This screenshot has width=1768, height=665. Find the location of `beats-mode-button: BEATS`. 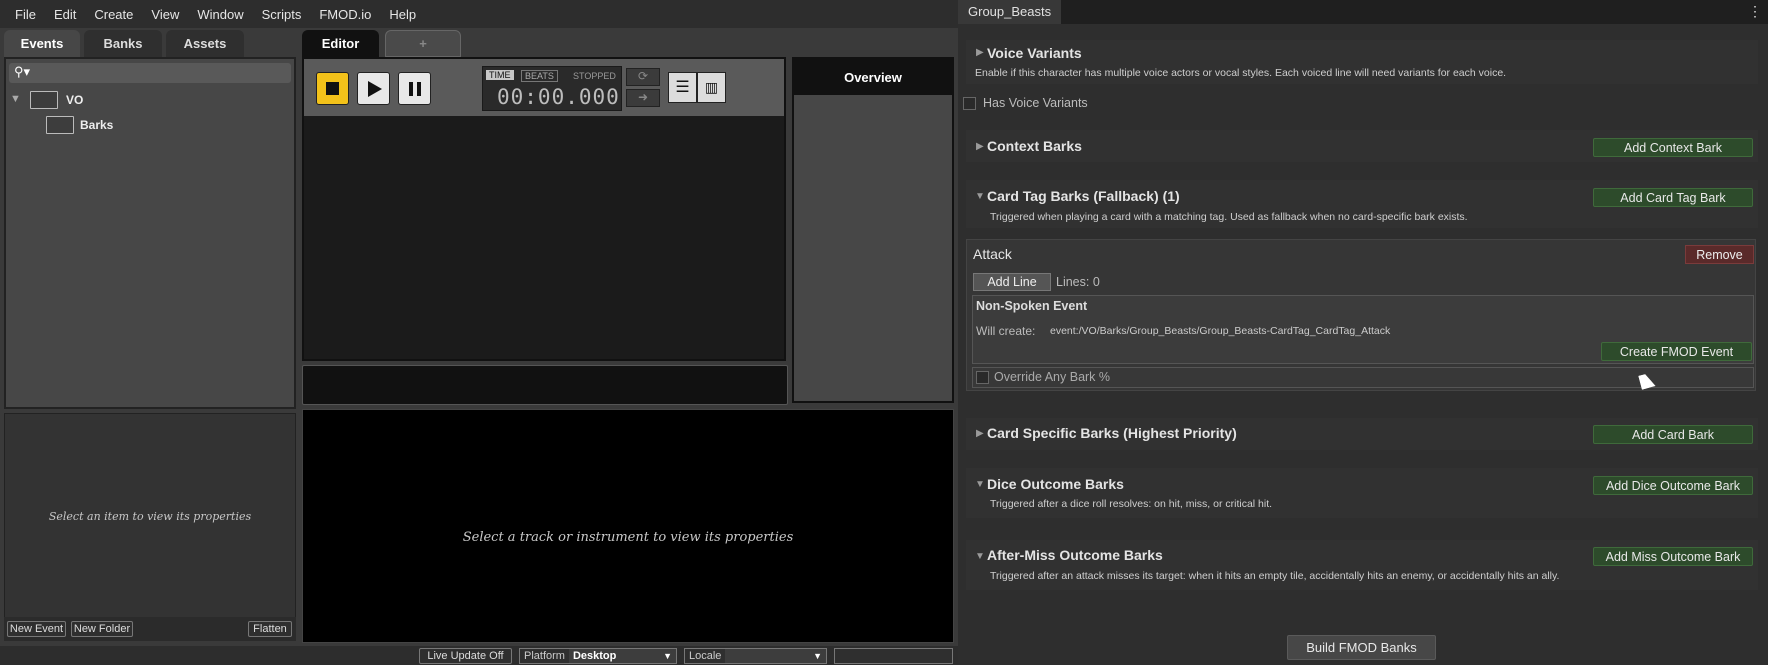

beats-mode-button: BEATS is located at coordinates (539, 76).